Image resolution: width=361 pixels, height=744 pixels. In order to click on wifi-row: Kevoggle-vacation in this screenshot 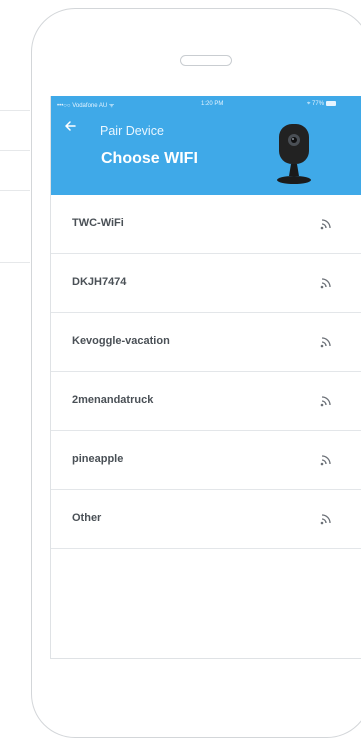, I will do `click(206, 342)`.